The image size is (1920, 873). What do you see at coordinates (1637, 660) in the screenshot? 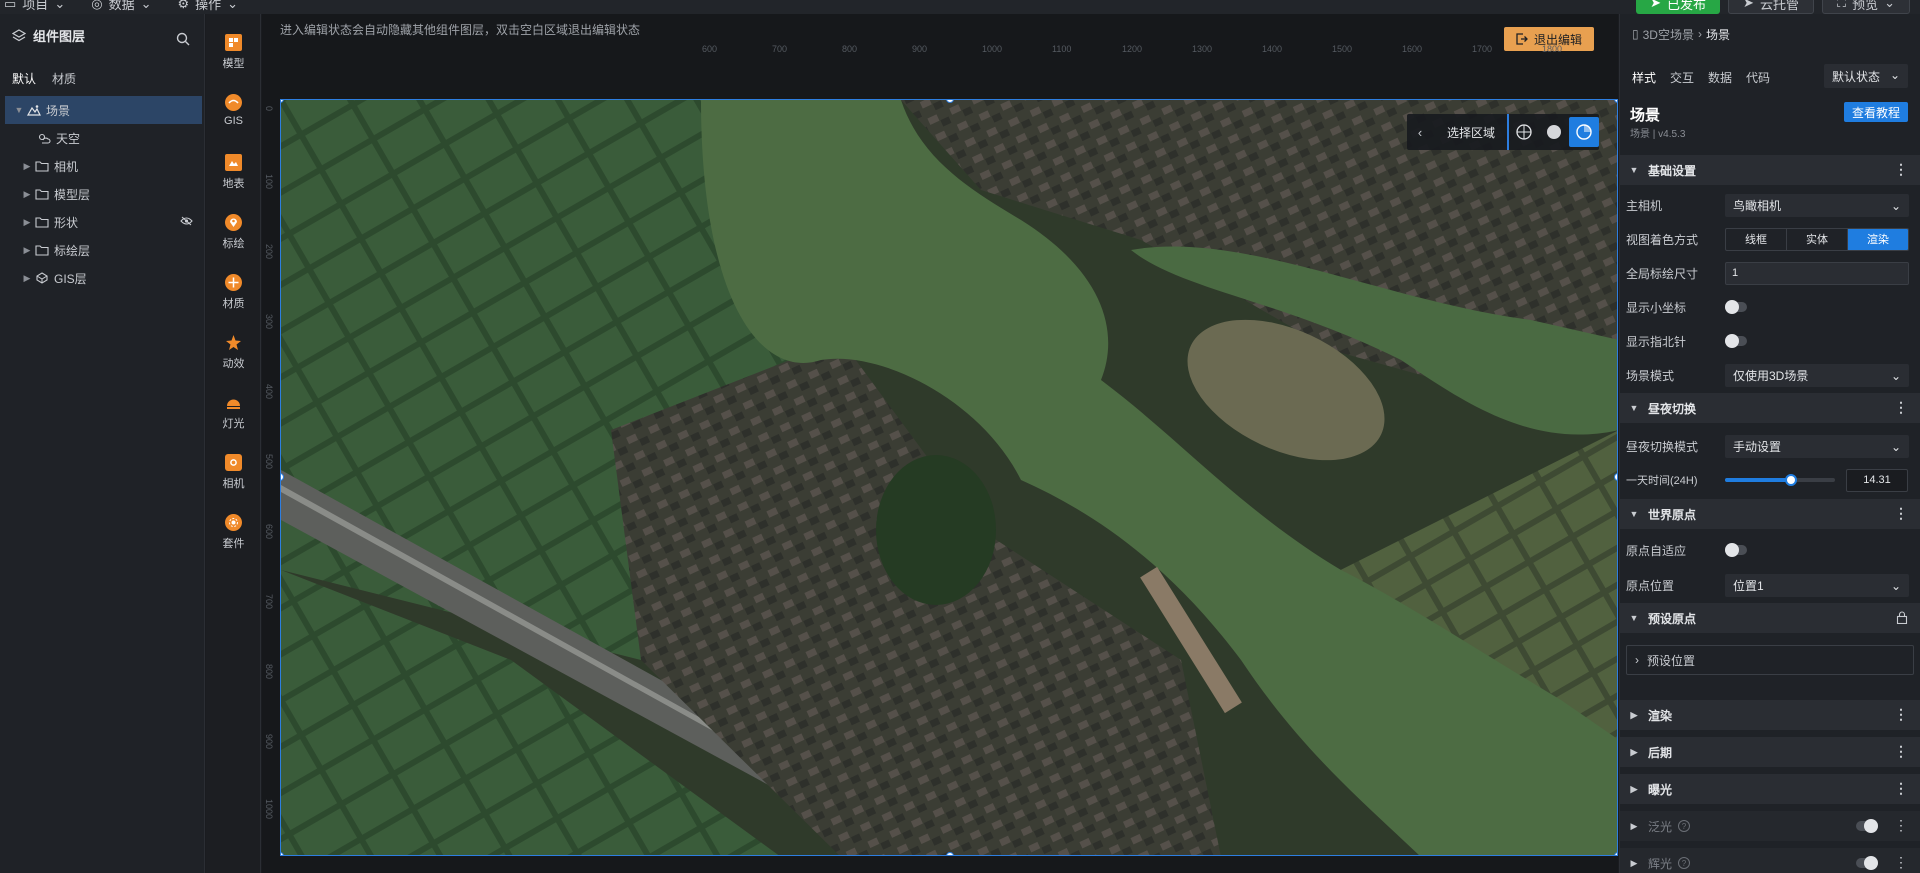
I see `chevron-right-icon: ›` at bounding box center [1637, 660].